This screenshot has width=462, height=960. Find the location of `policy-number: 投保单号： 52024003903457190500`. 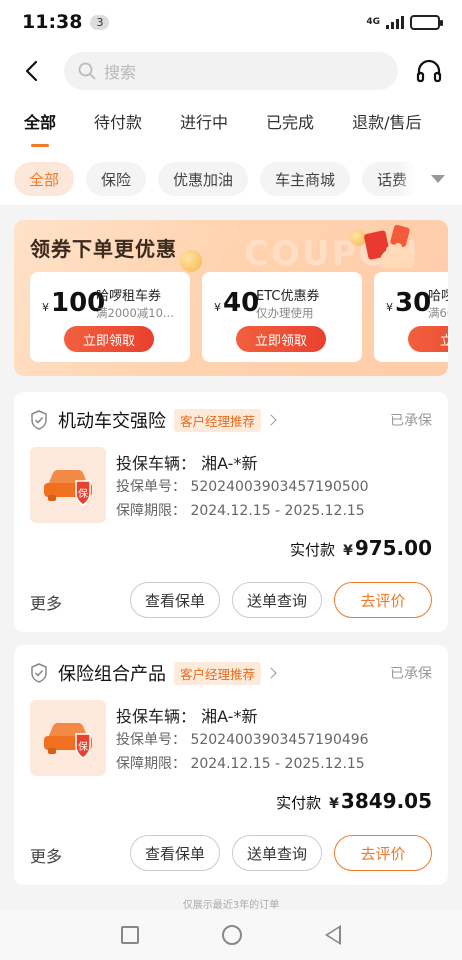

policy-number: 投保单号： 52024003903457190500 is located at coordinates (242, 487).